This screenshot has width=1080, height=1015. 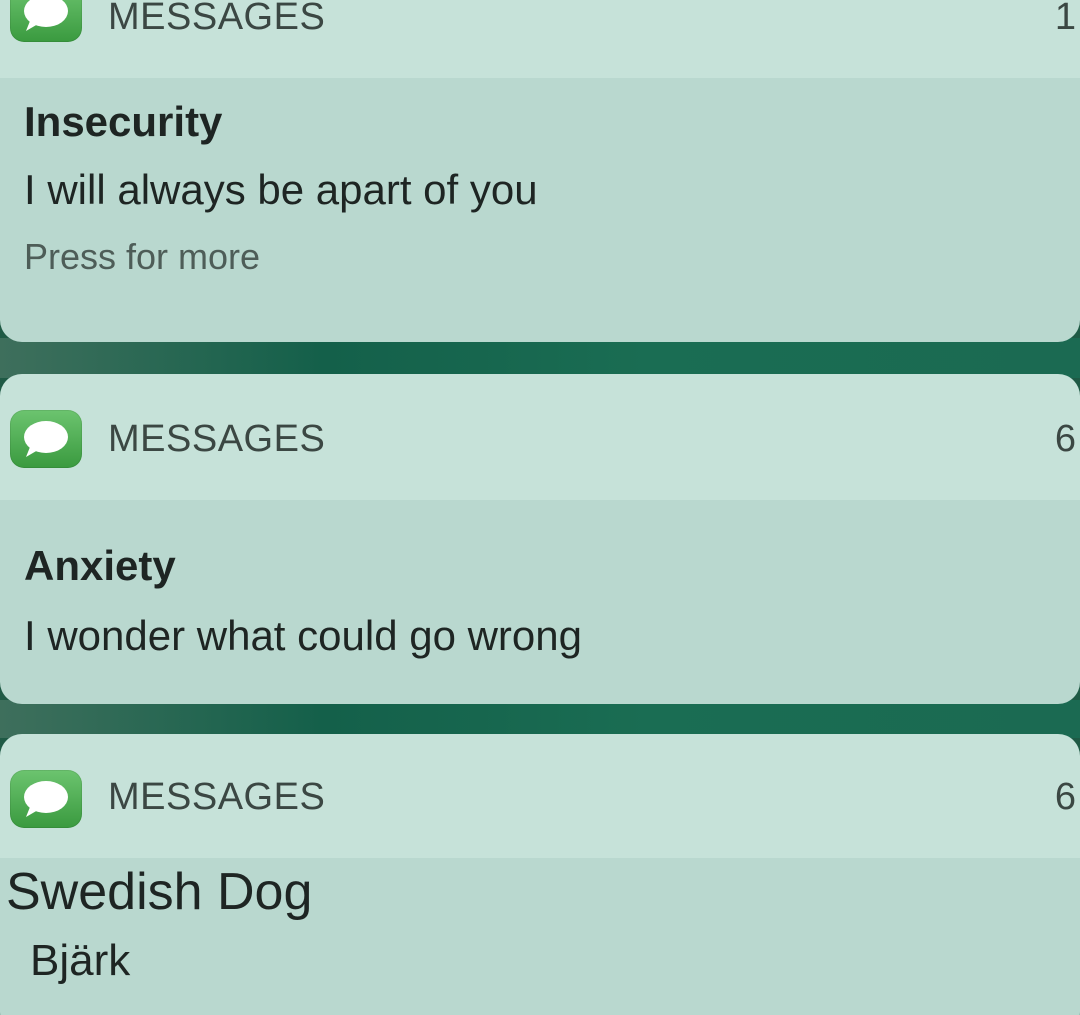 I want to click on press-for-more-hint: Press for more, so click(x=142, y=256).